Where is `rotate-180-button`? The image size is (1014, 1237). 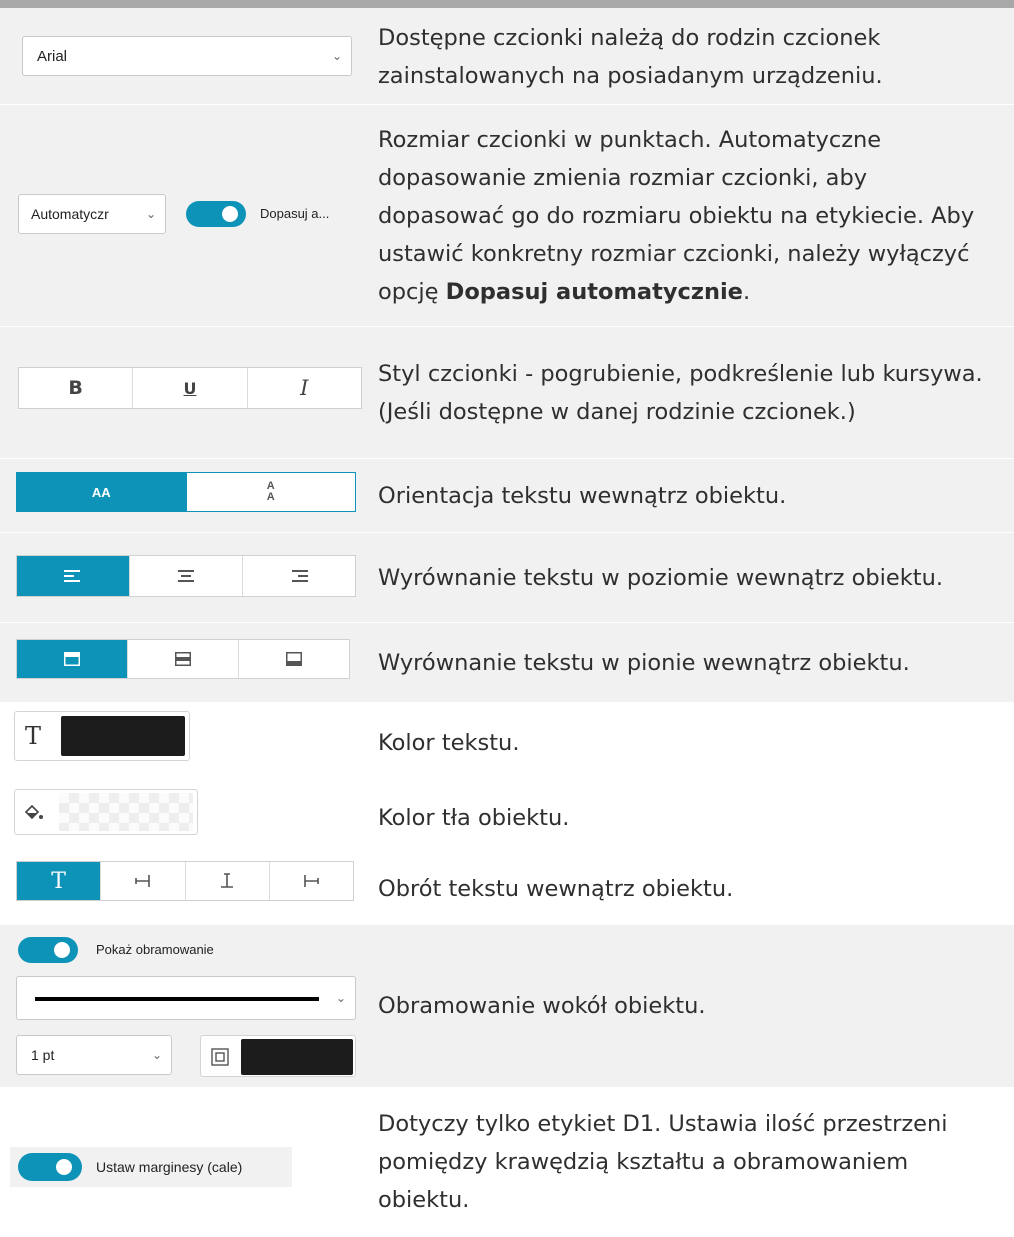 rotate-180-button is located at coordinates (228, 881).